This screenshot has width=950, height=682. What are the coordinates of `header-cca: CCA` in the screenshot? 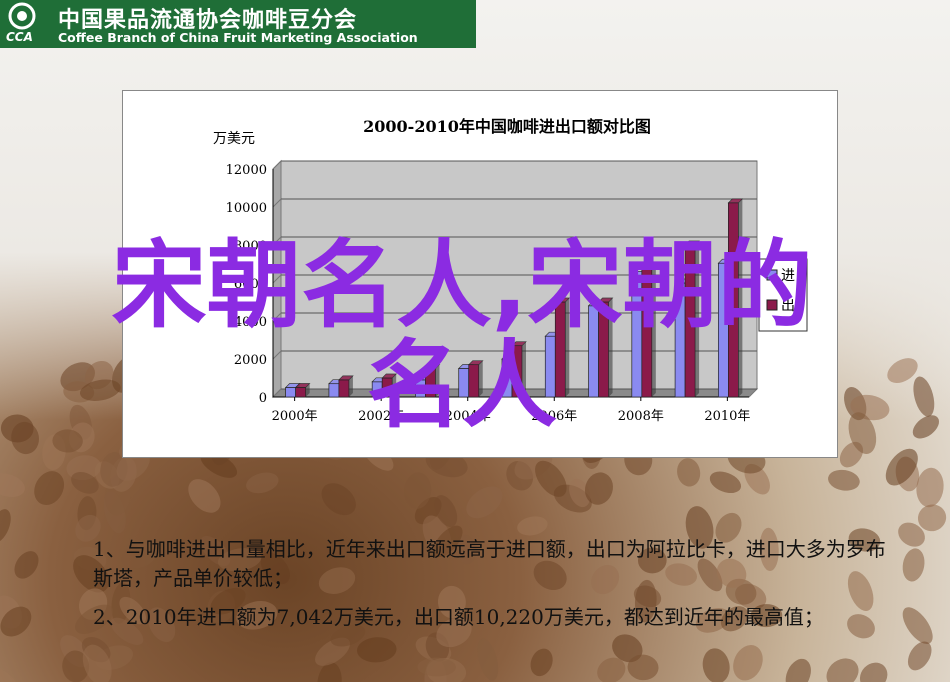 It's located at (19, 37).